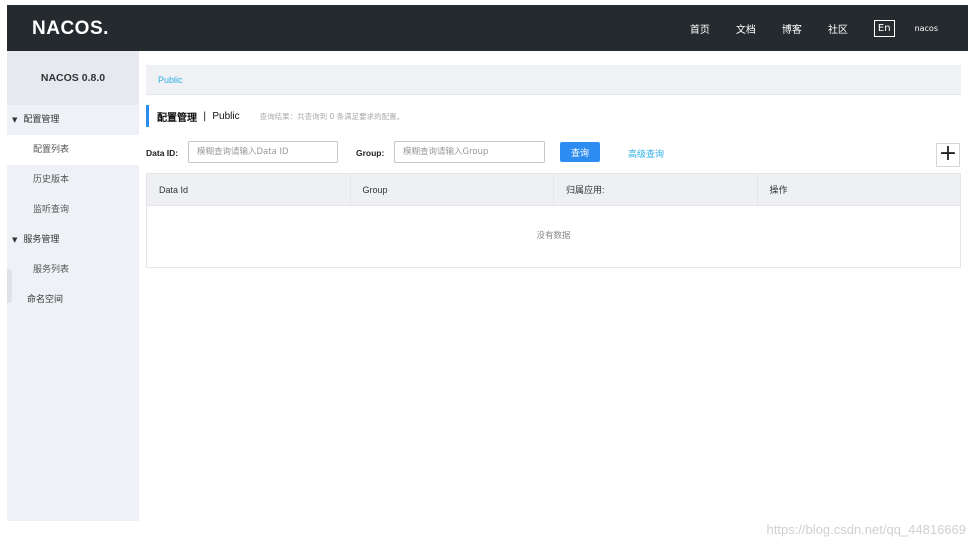 The height and width of the screenshot is (551, 972). What do you see at coordinates (226, 116) in the screenshot?
I see `page-title-namespace: Public` at bounding box center [226, 116].